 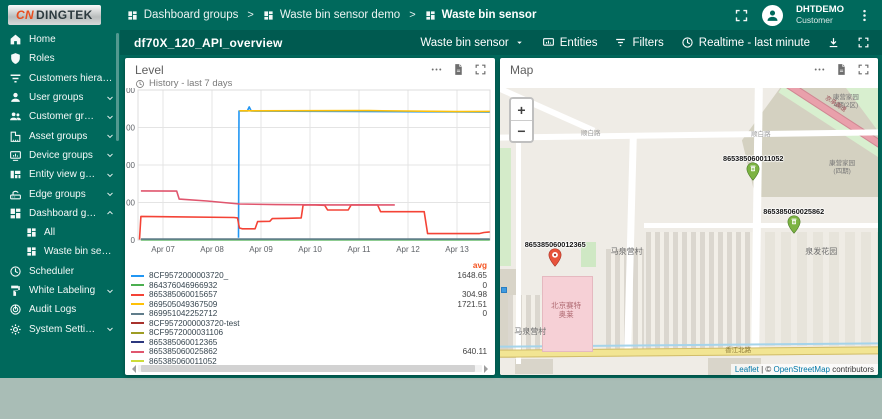 I want to click on sidebar-item-label: Asset groups, so click(x=58, y=136).